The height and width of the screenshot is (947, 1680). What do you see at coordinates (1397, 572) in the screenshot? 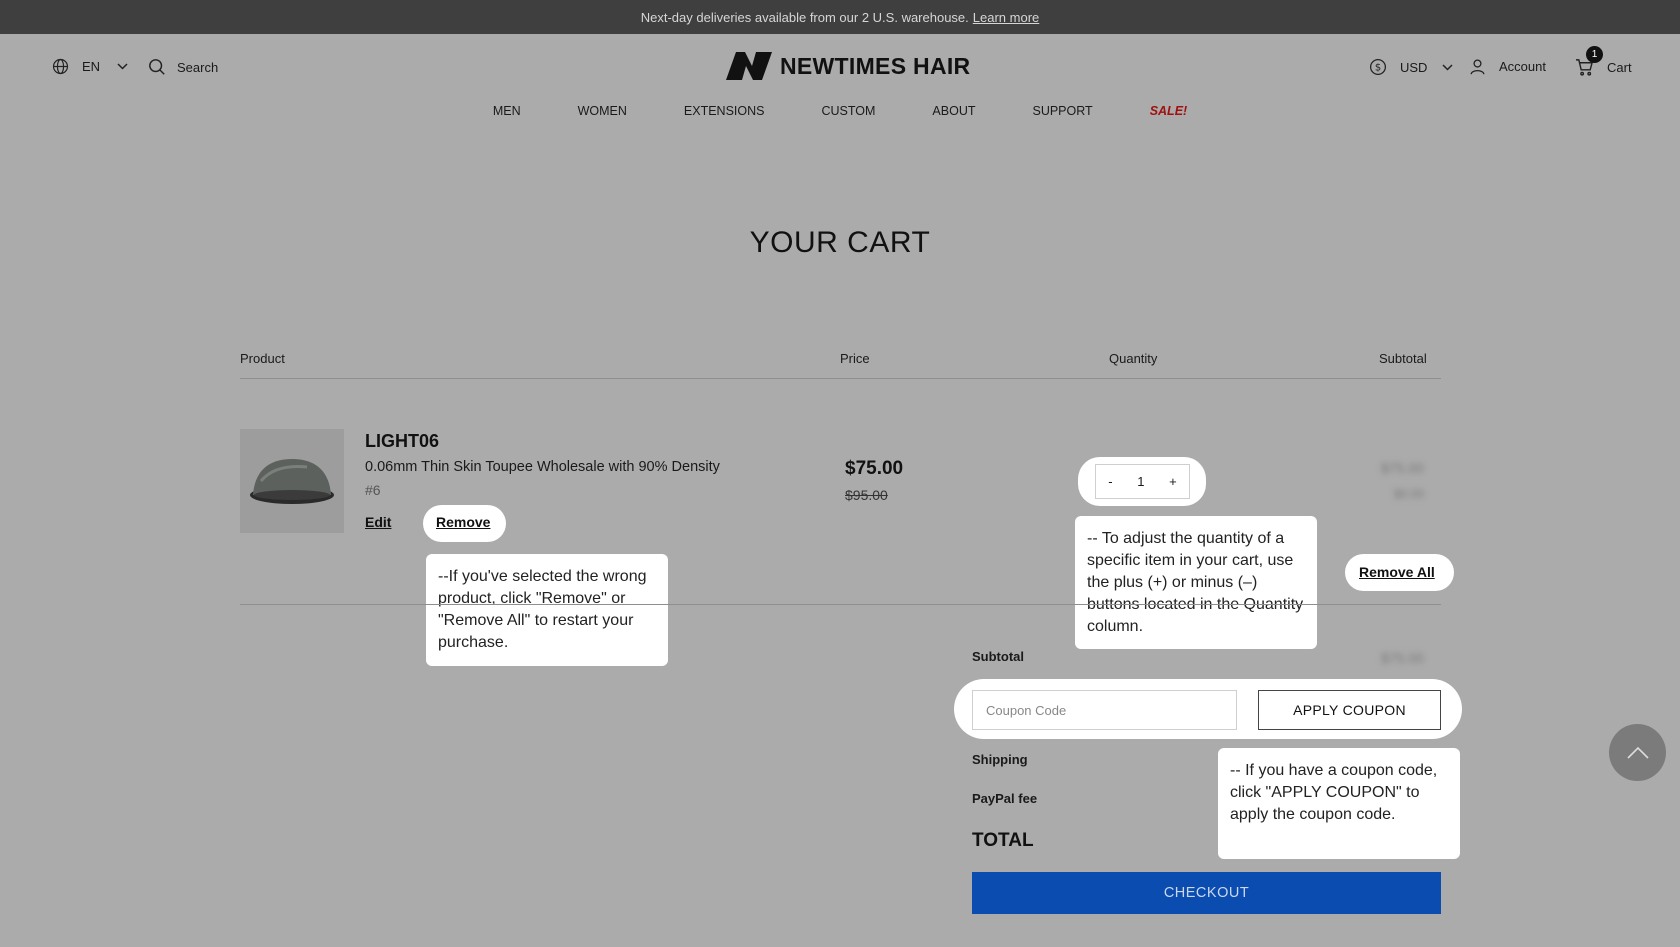
I see `remove-all-link: Remove All` at bounding box center [1397, 572].